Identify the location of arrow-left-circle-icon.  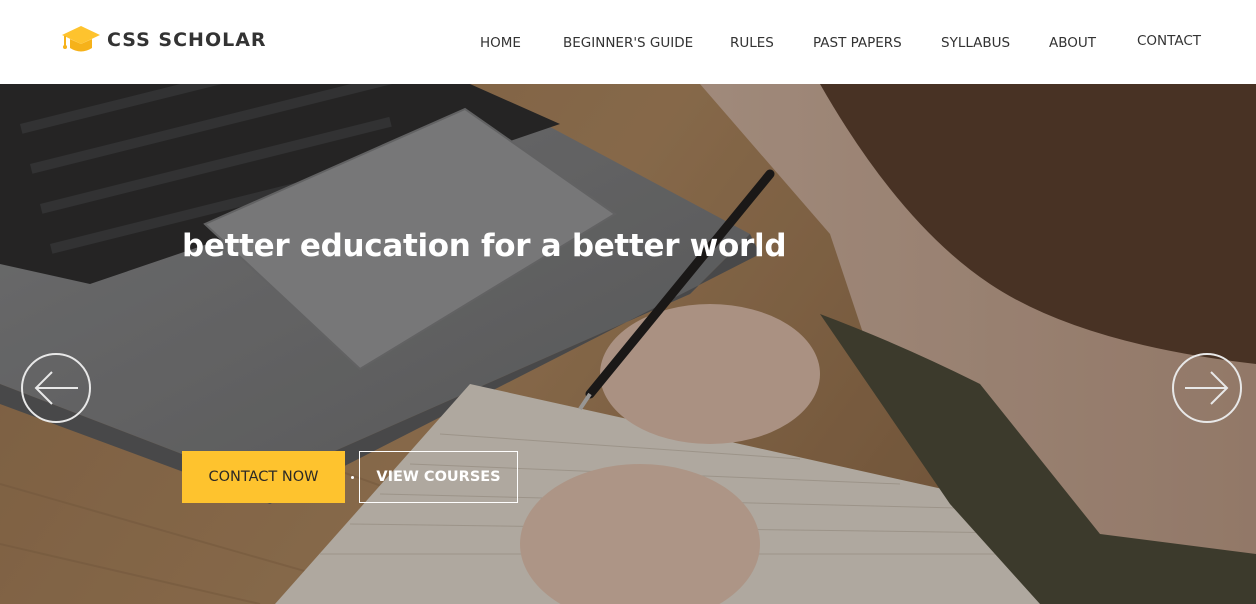
(56, 388).